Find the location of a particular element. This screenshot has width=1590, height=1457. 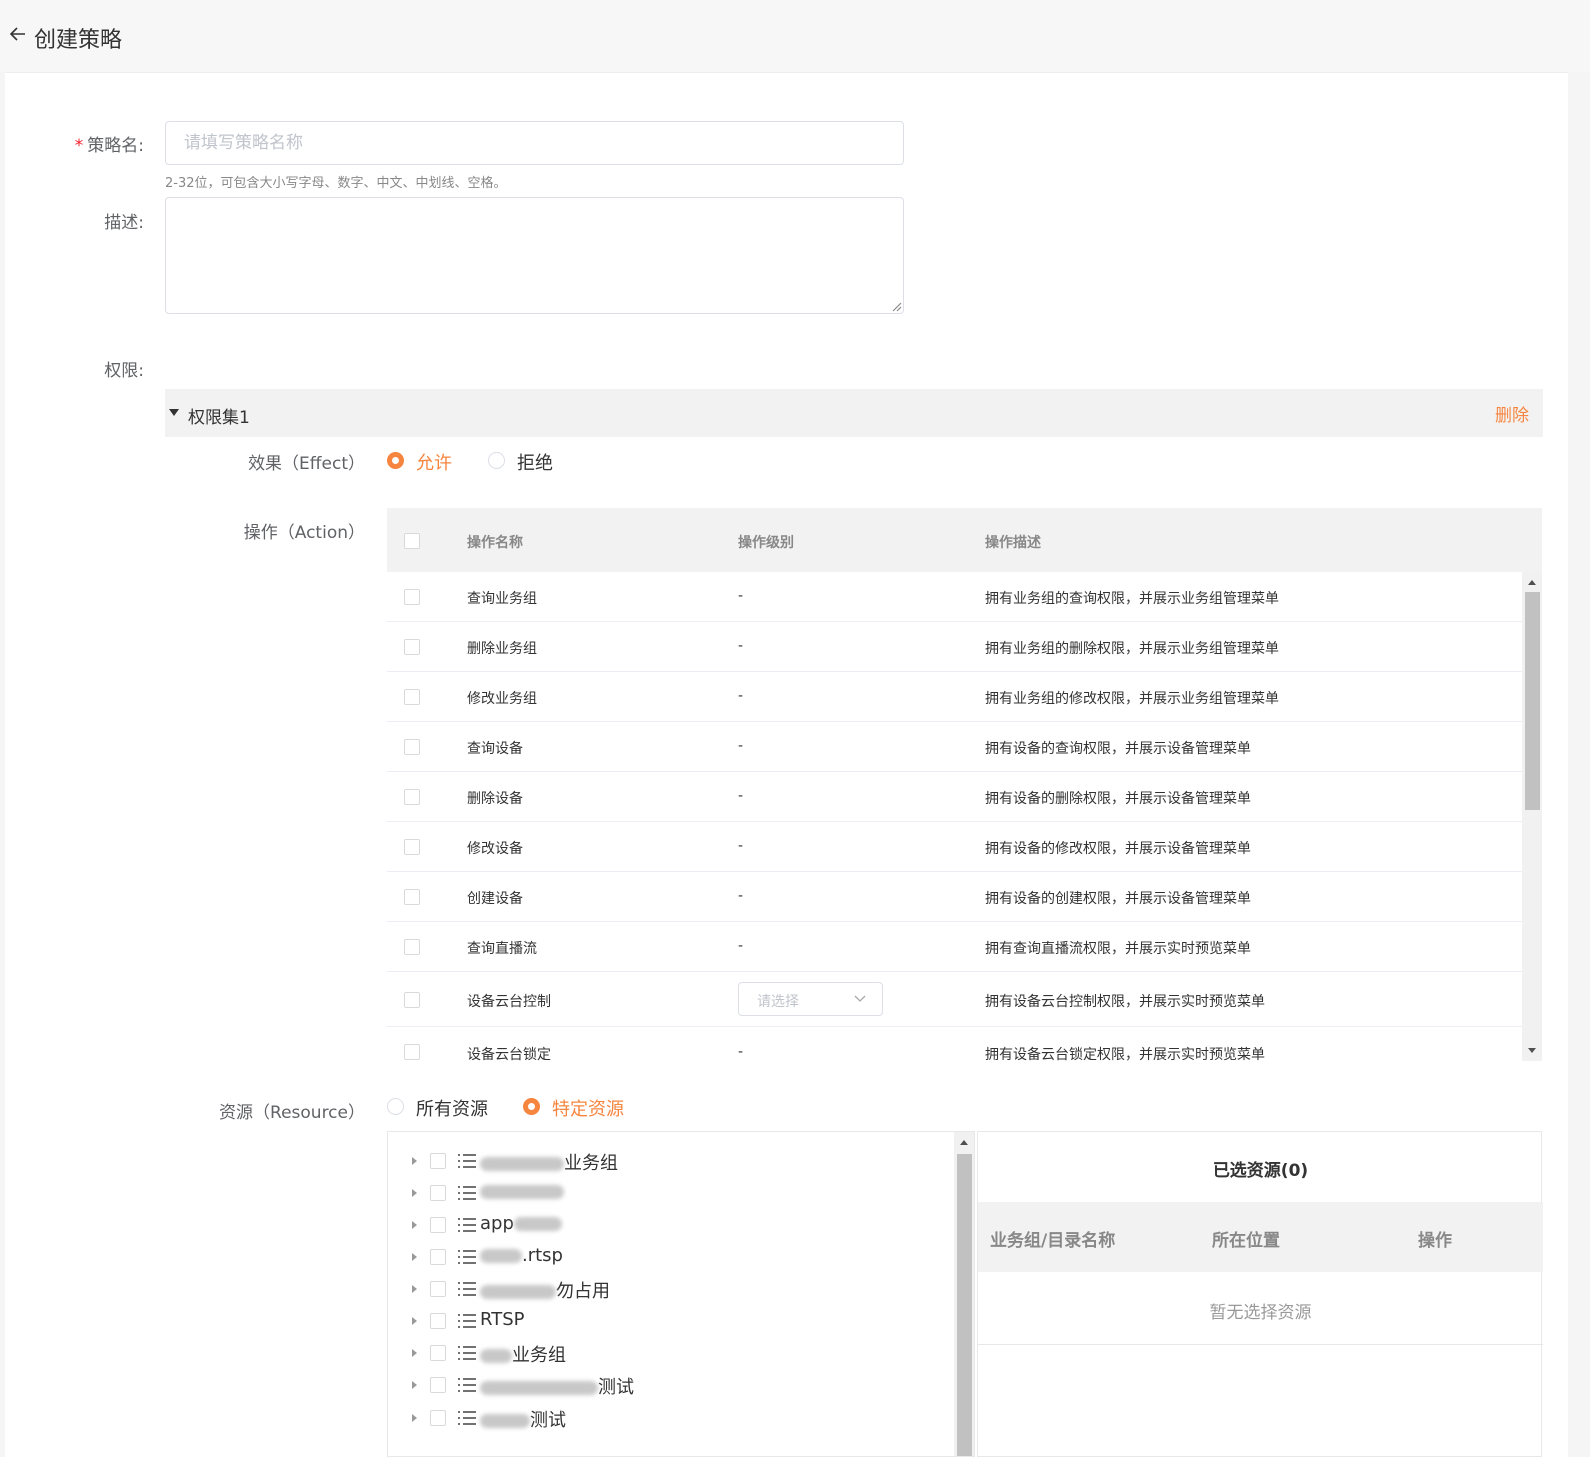

action-name: 设备云台锁定 is located at coordinates (509, 1054).